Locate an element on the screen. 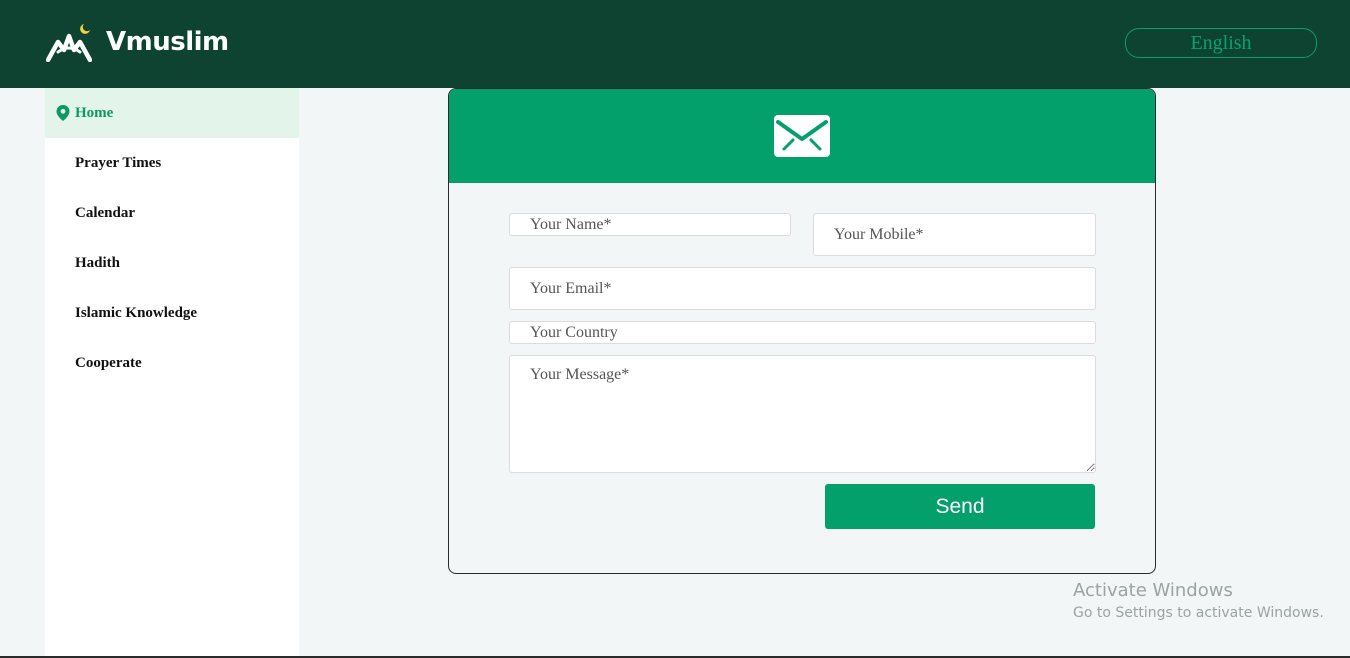 The height and width of the screenshot is (658, 1350). sidebar-item-label: Home is located at coordinates (94, 113).